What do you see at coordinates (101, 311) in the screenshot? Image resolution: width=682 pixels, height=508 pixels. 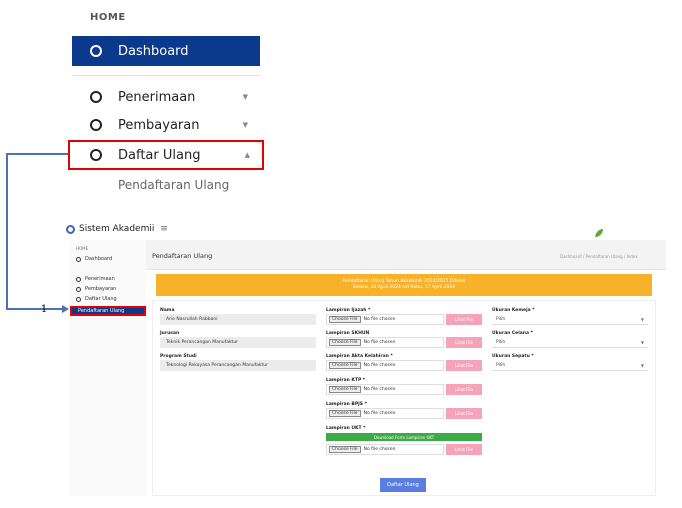 I see `mini-pendaftaran-ulang-label: Pendaftaran Ulang` at bounding box center [101, 311].